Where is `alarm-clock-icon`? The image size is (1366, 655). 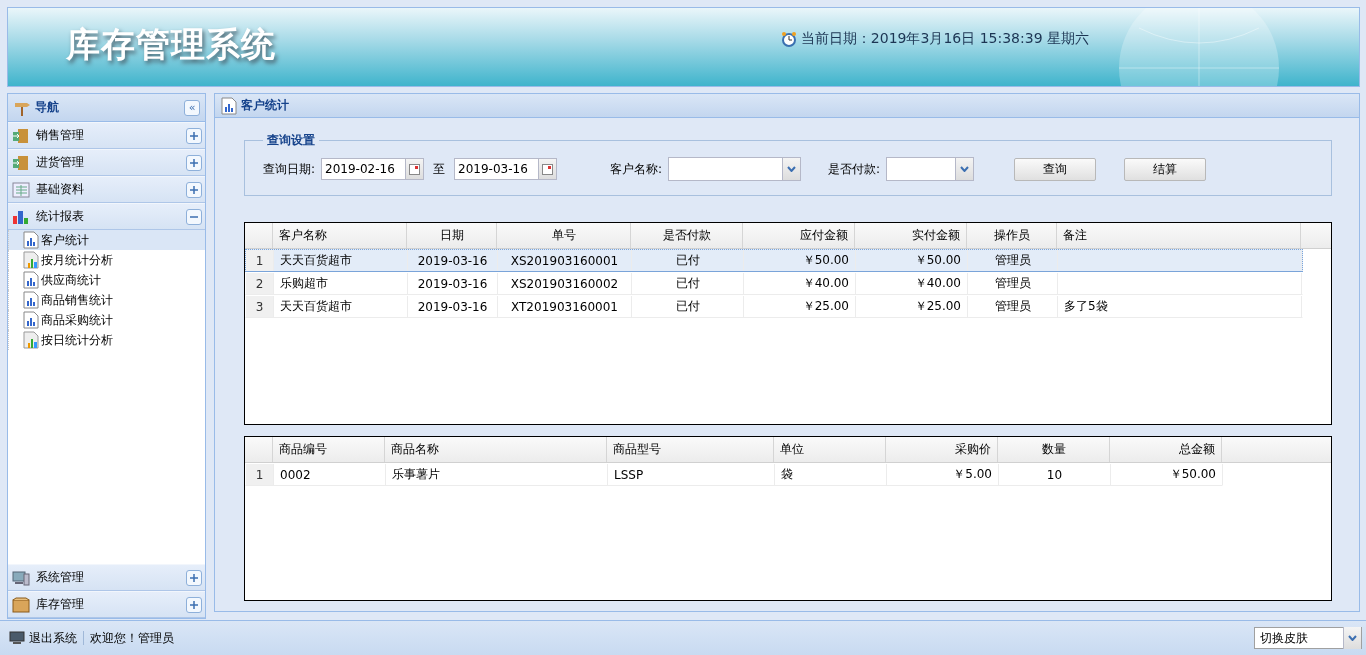
alarm-clock-icon is located at coordinates (788, 39).